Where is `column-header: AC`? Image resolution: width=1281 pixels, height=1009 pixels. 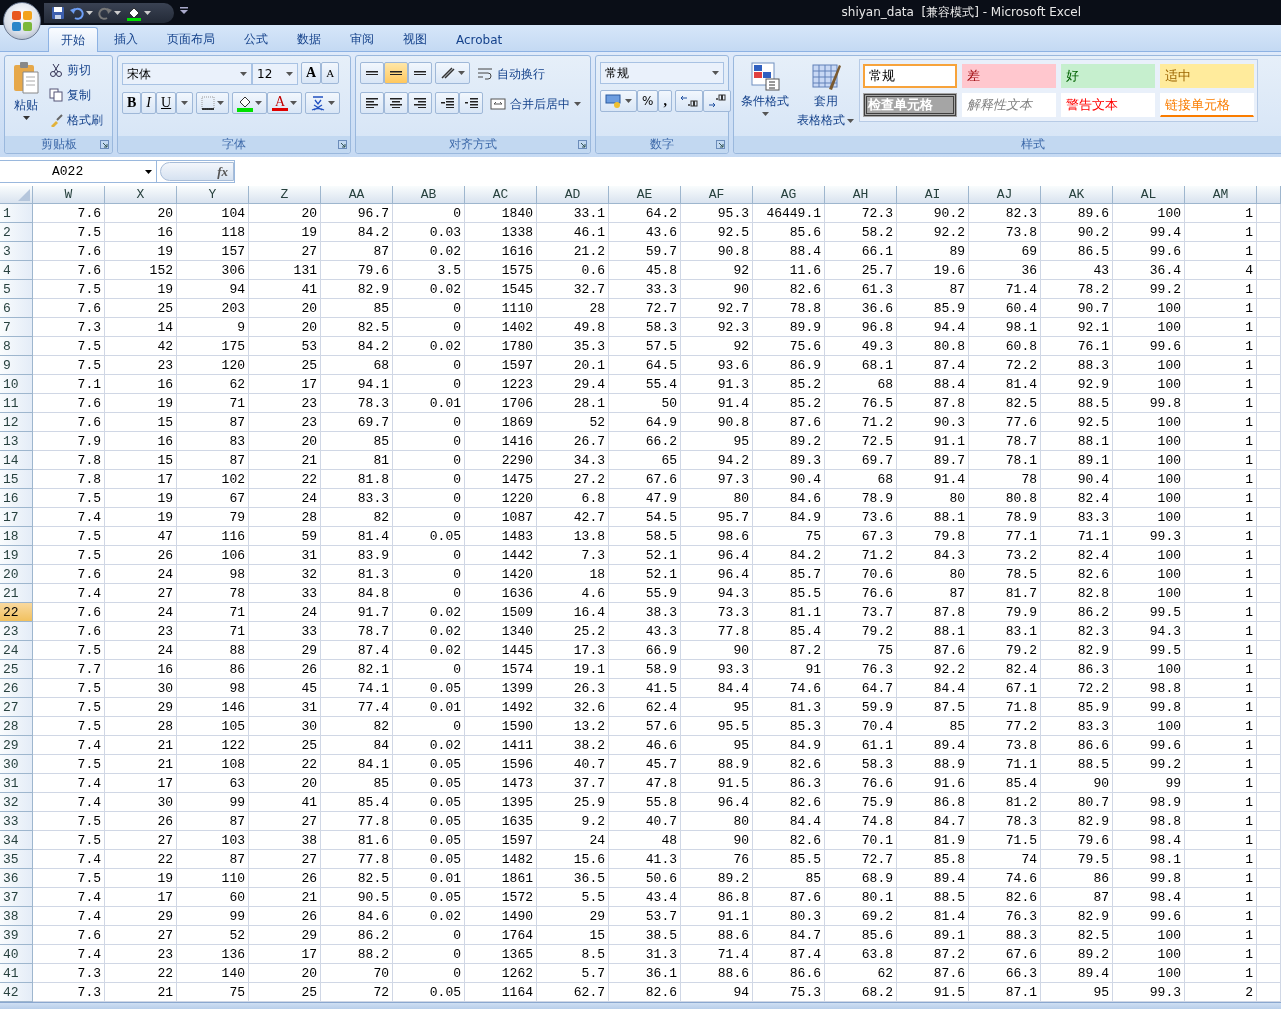
column-header: AC is located at coordinates (501, 195).